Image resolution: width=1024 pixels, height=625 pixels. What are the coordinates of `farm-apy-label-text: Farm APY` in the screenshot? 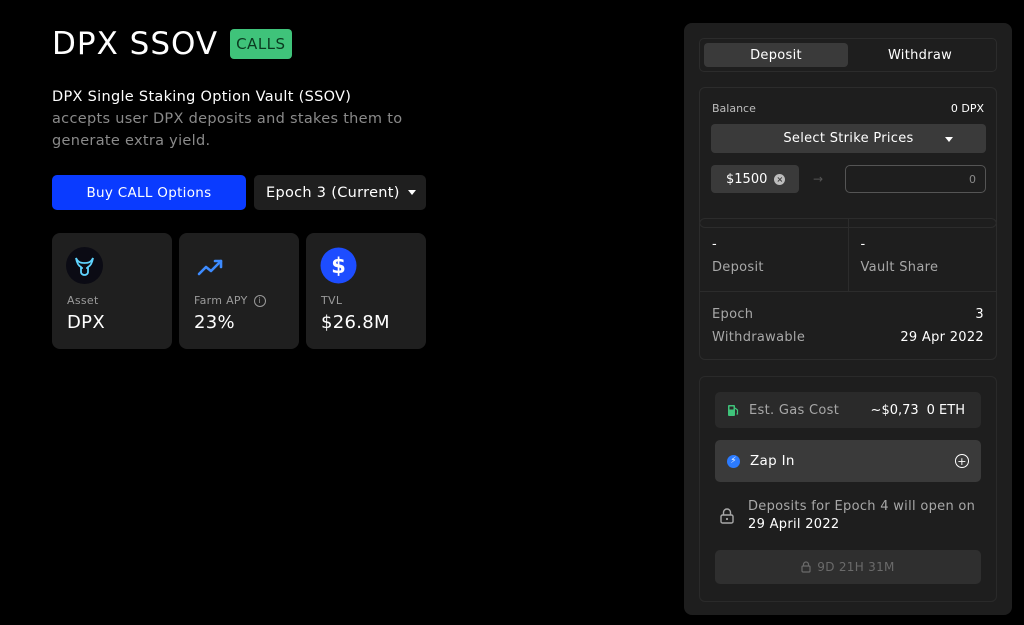 It's located at (221, 300).